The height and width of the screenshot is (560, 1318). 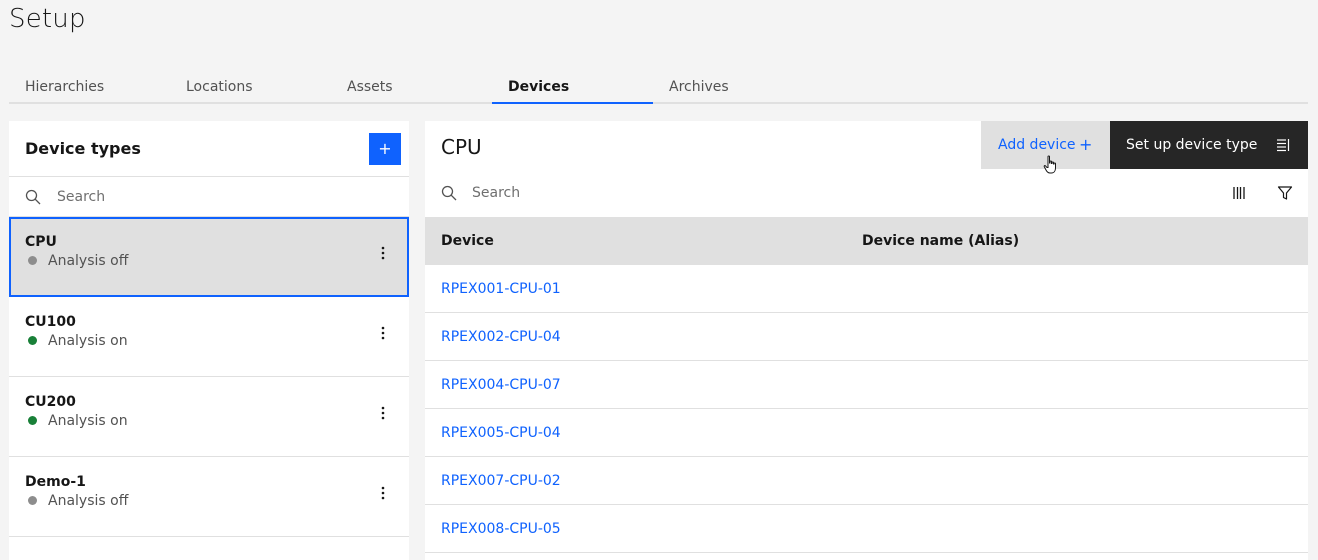 I want to click on tab-devices: Devices, so click(x=572, y=87).